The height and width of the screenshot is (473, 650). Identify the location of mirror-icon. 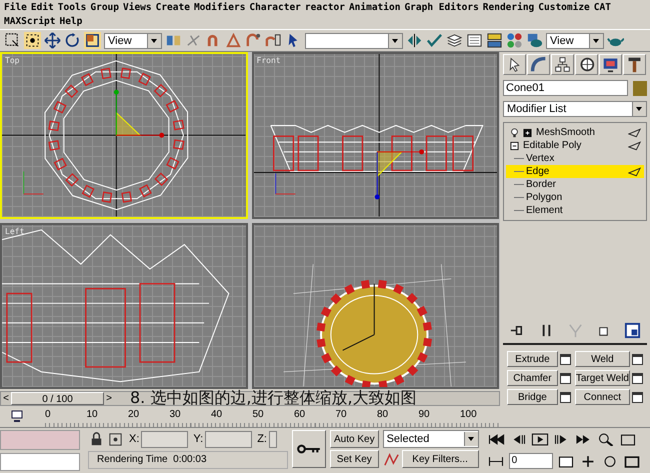
(414, 40).